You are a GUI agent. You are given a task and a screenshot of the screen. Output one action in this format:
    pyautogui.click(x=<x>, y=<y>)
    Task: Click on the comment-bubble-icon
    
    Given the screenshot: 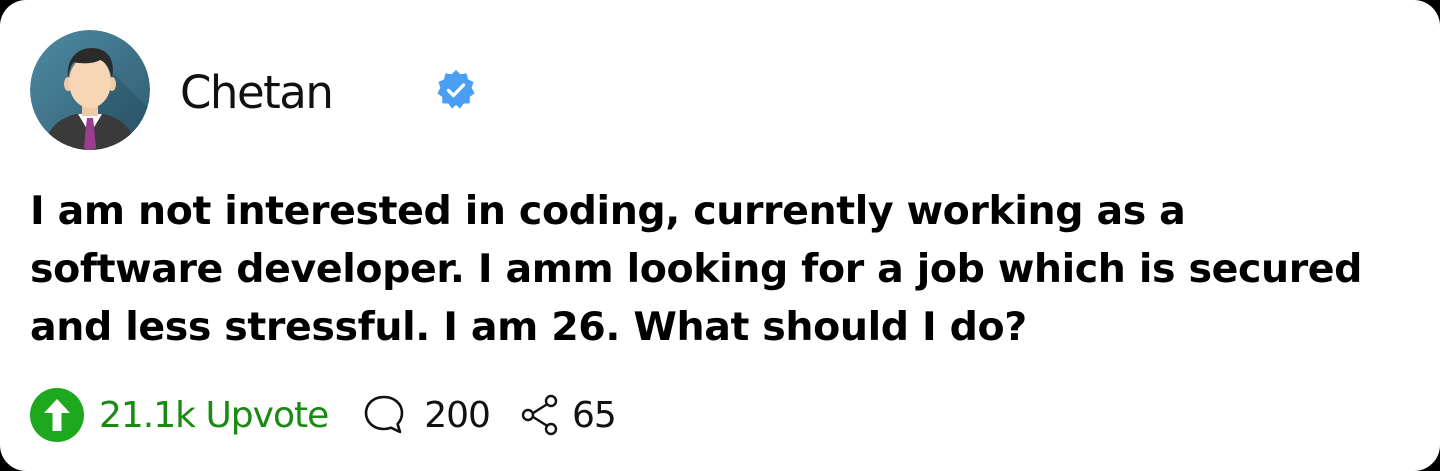 What is the action you would take?
    pyautogui.click(x=384, y=415)
    